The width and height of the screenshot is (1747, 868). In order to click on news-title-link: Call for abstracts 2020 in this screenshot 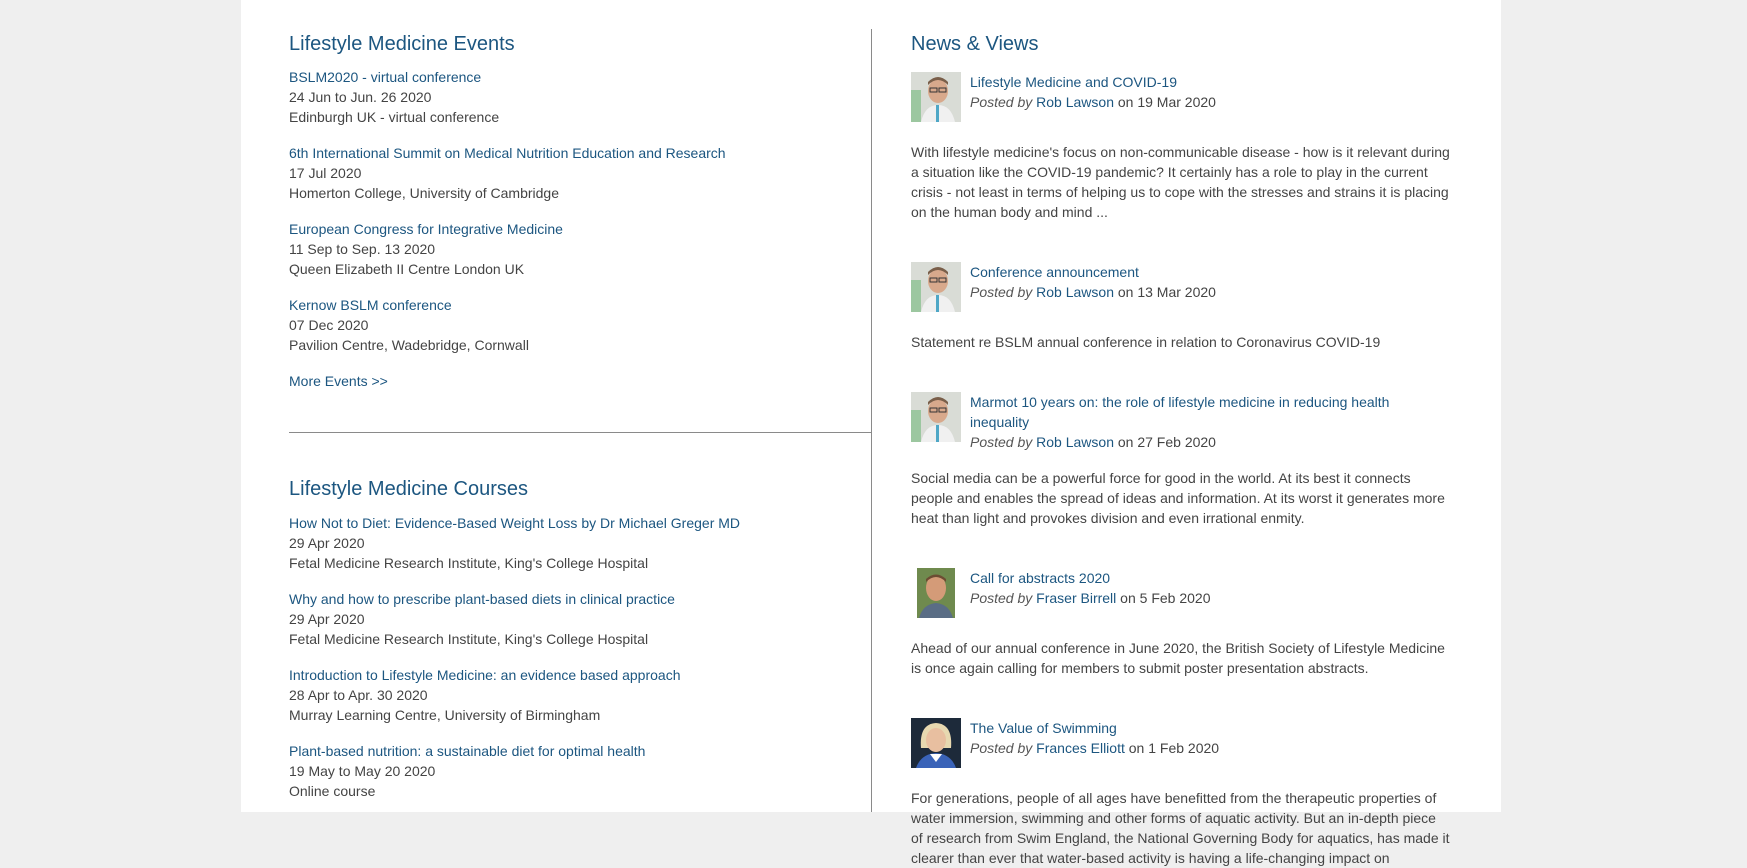, I will do `click(1205, 578)`.